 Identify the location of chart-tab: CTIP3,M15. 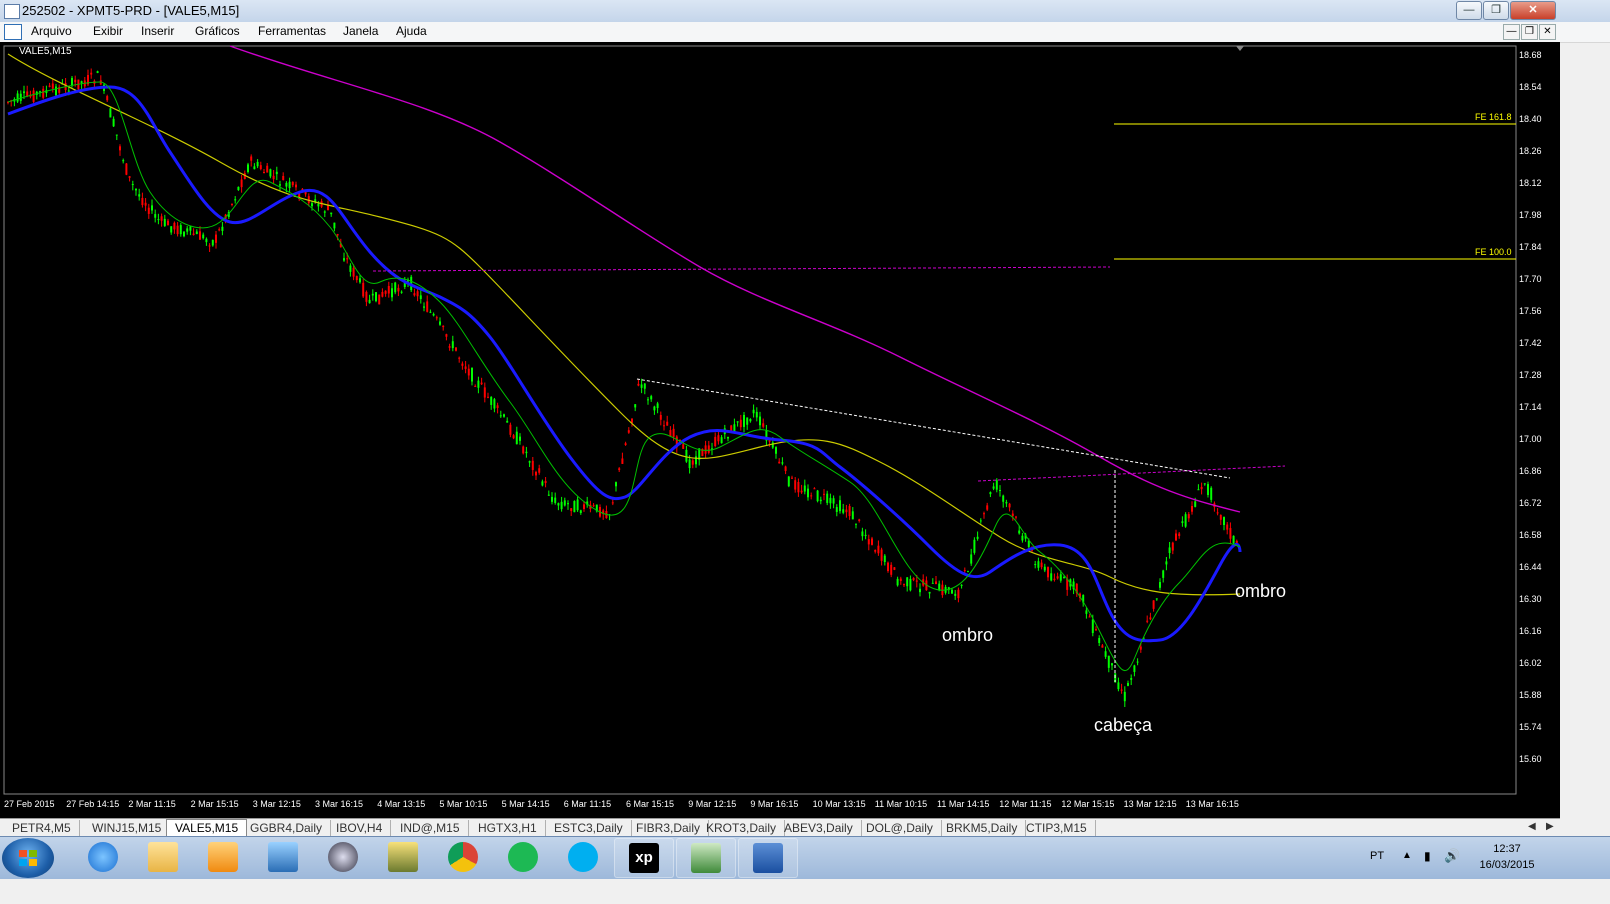
(1057, 828).